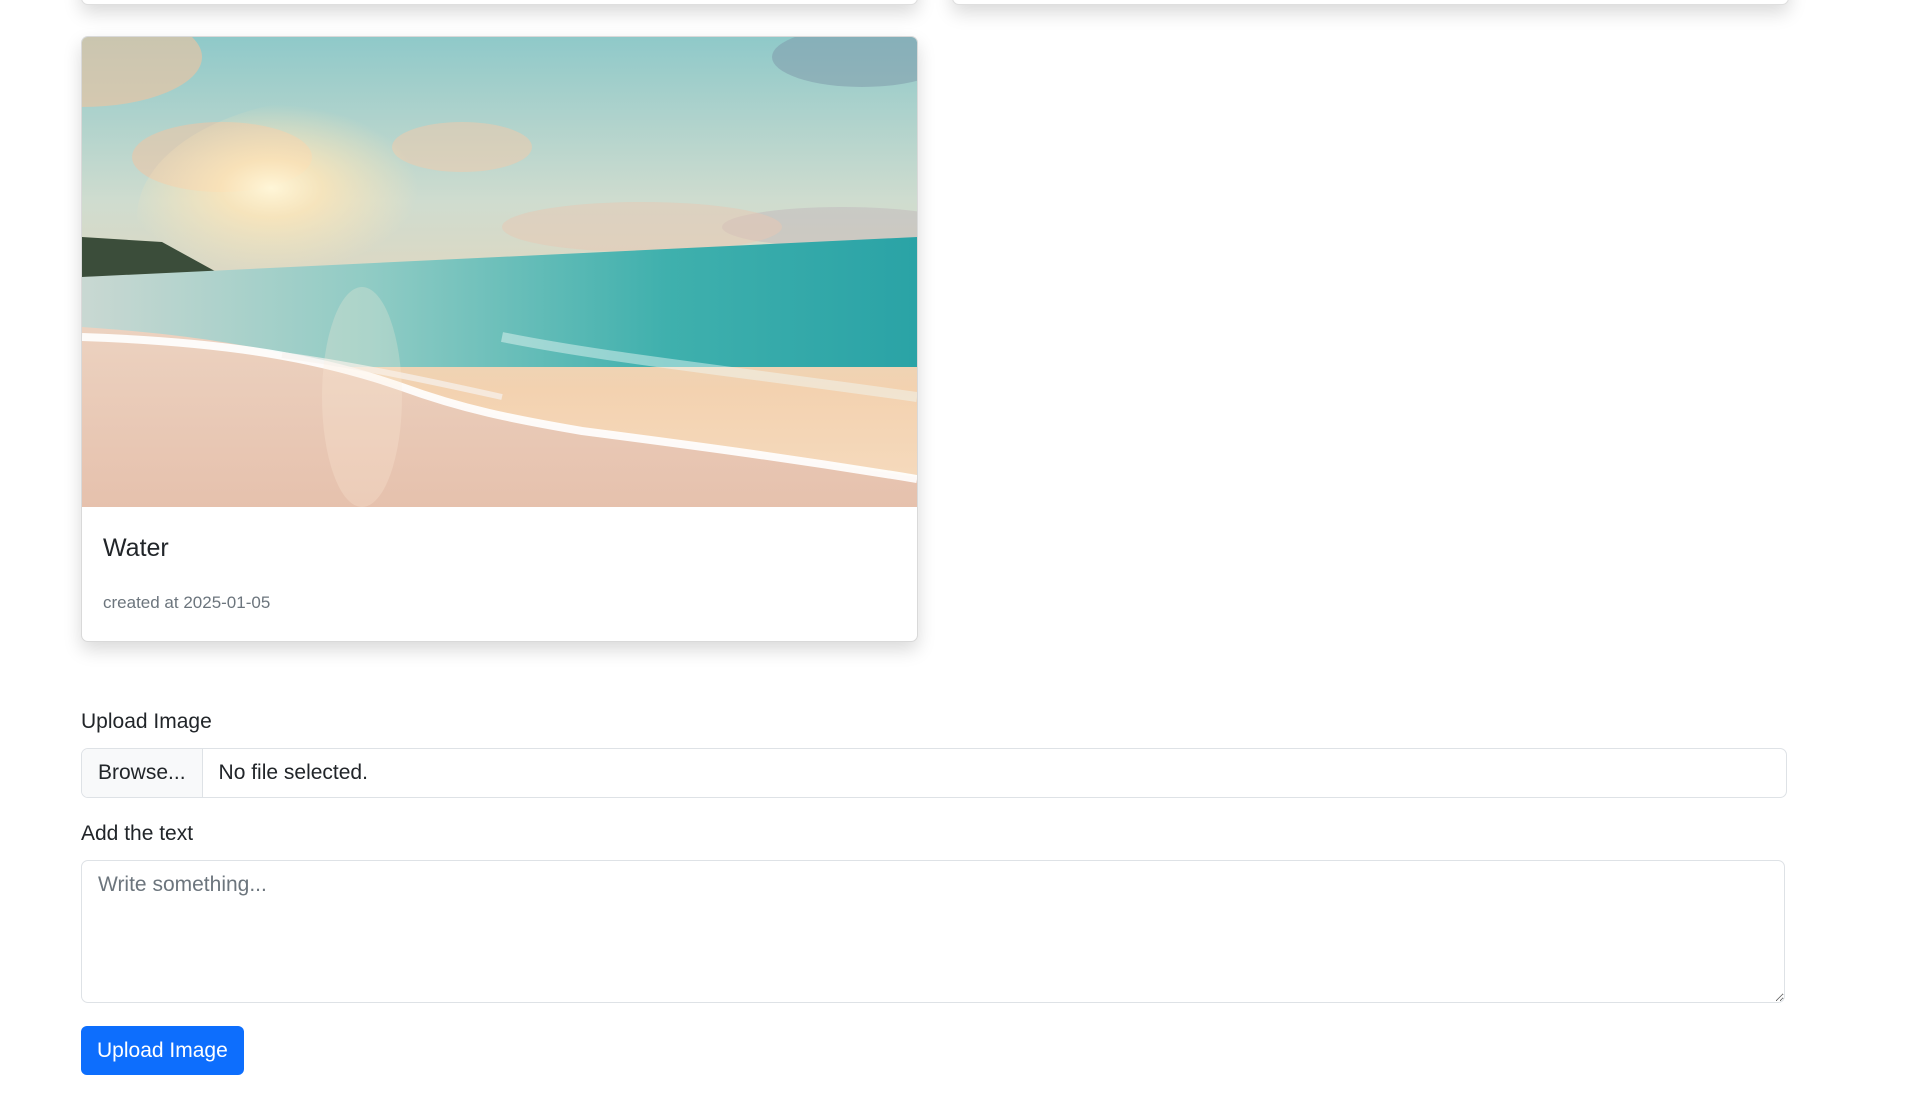  I want to click on post-card-previous-left, so click(499, 2).